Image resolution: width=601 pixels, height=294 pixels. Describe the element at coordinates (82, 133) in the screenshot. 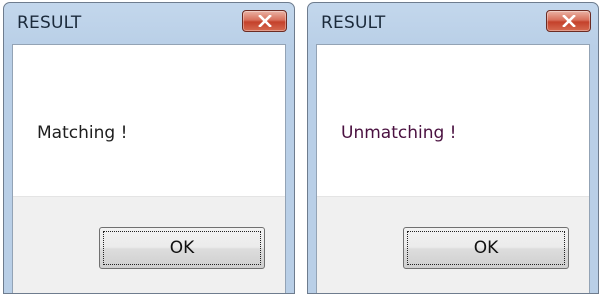

I see `result-message: Matching !` at that location.